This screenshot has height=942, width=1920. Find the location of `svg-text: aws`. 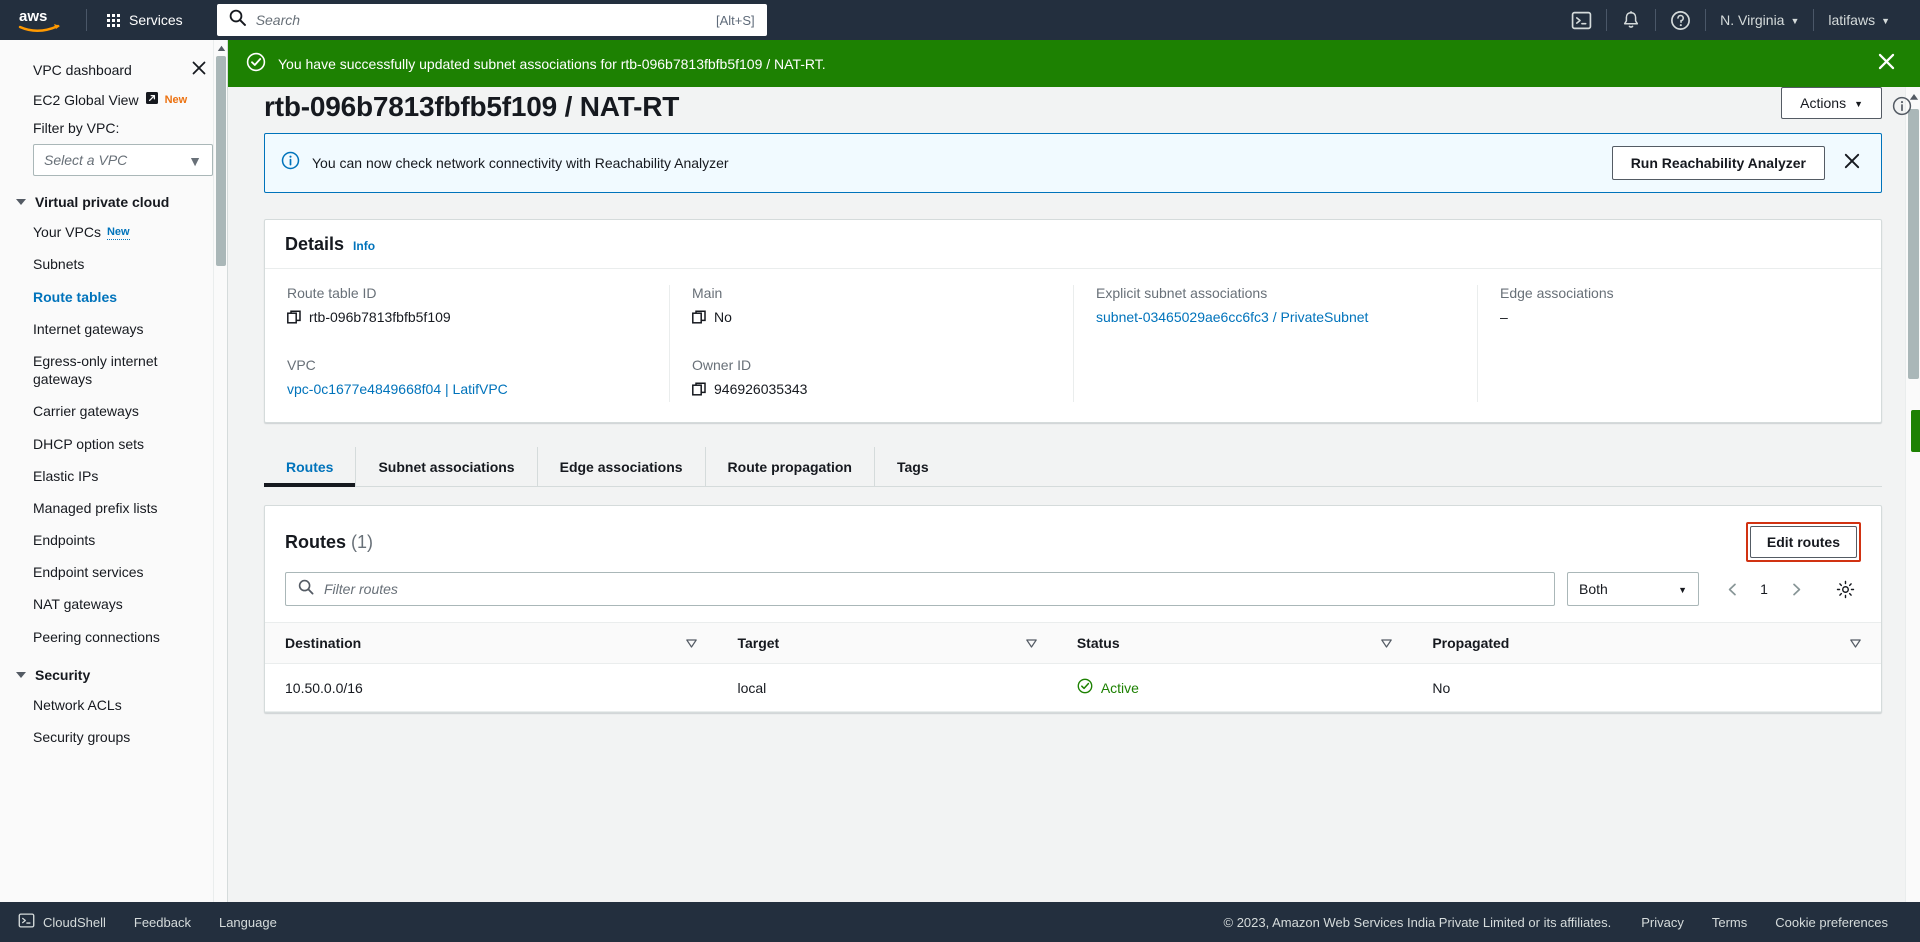

svg-text: aws is located at coordinates (33, 16).